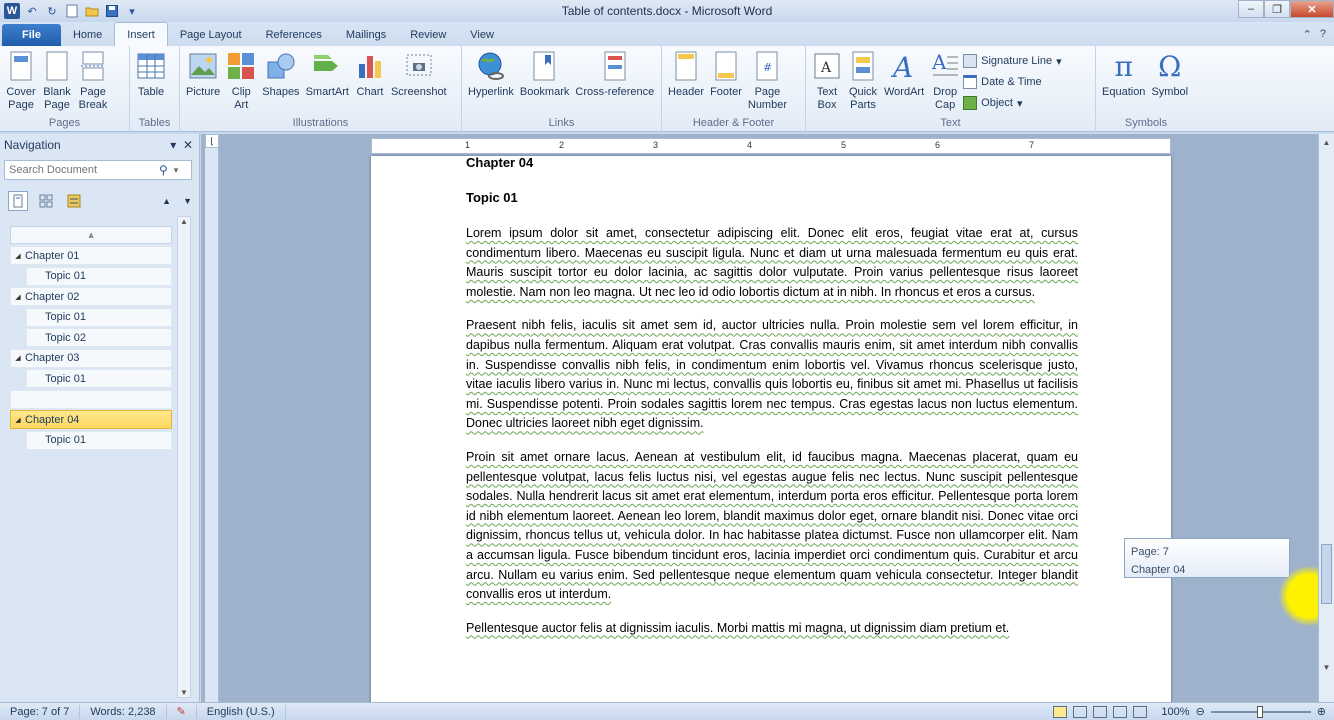 The image size is (1334, 720). I want to click on ruler-mark: 5, so click(844, 145).